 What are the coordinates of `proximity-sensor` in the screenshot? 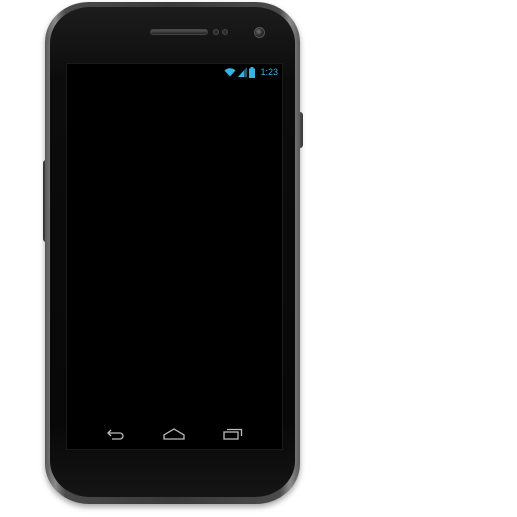 It's located at (216, 32).